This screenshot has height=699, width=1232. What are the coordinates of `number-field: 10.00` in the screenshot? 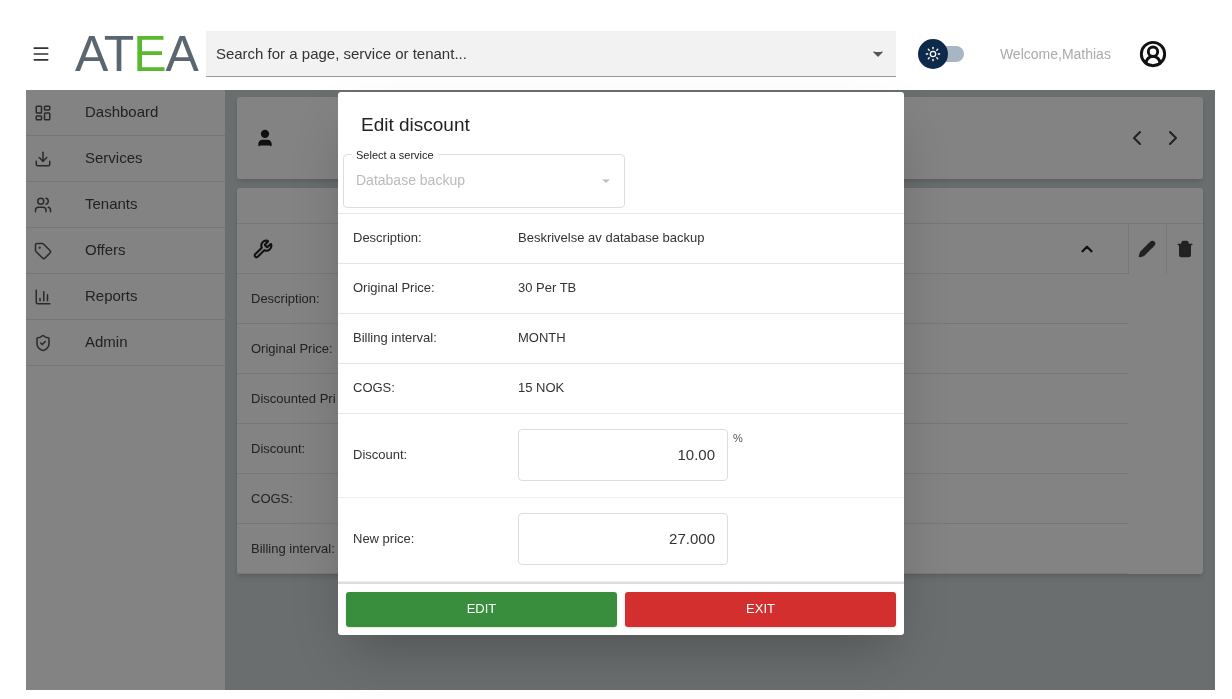 It's located at (623, 455).